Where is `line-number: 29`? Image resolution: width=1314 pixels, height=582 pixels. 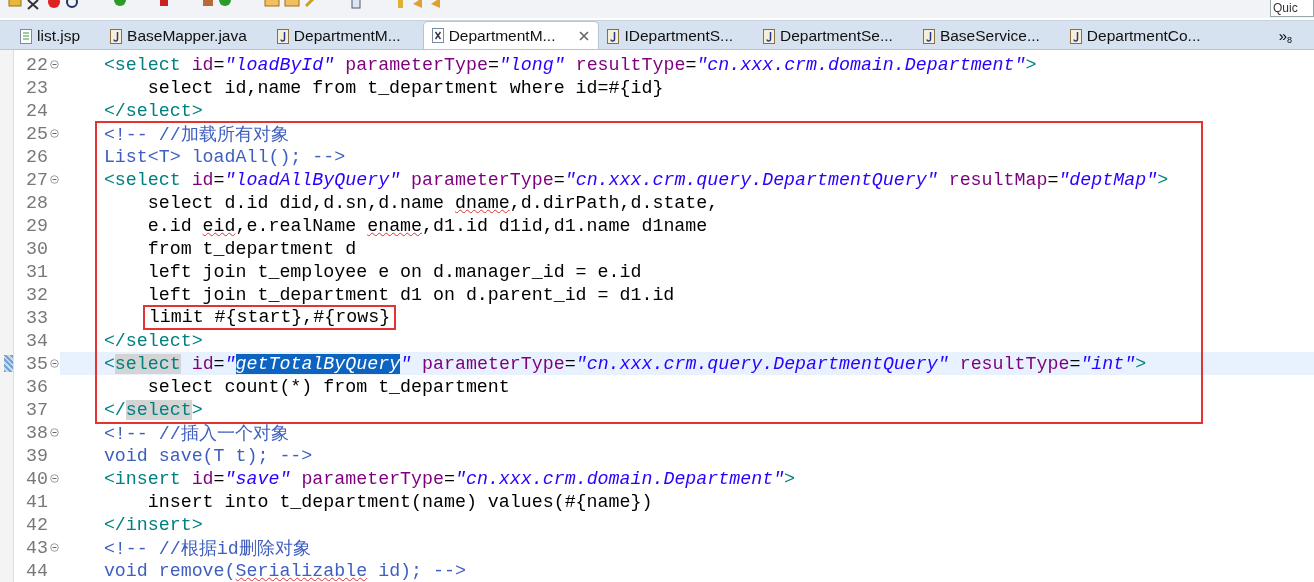
line-number: 29 is located at coordinates (36, 225).